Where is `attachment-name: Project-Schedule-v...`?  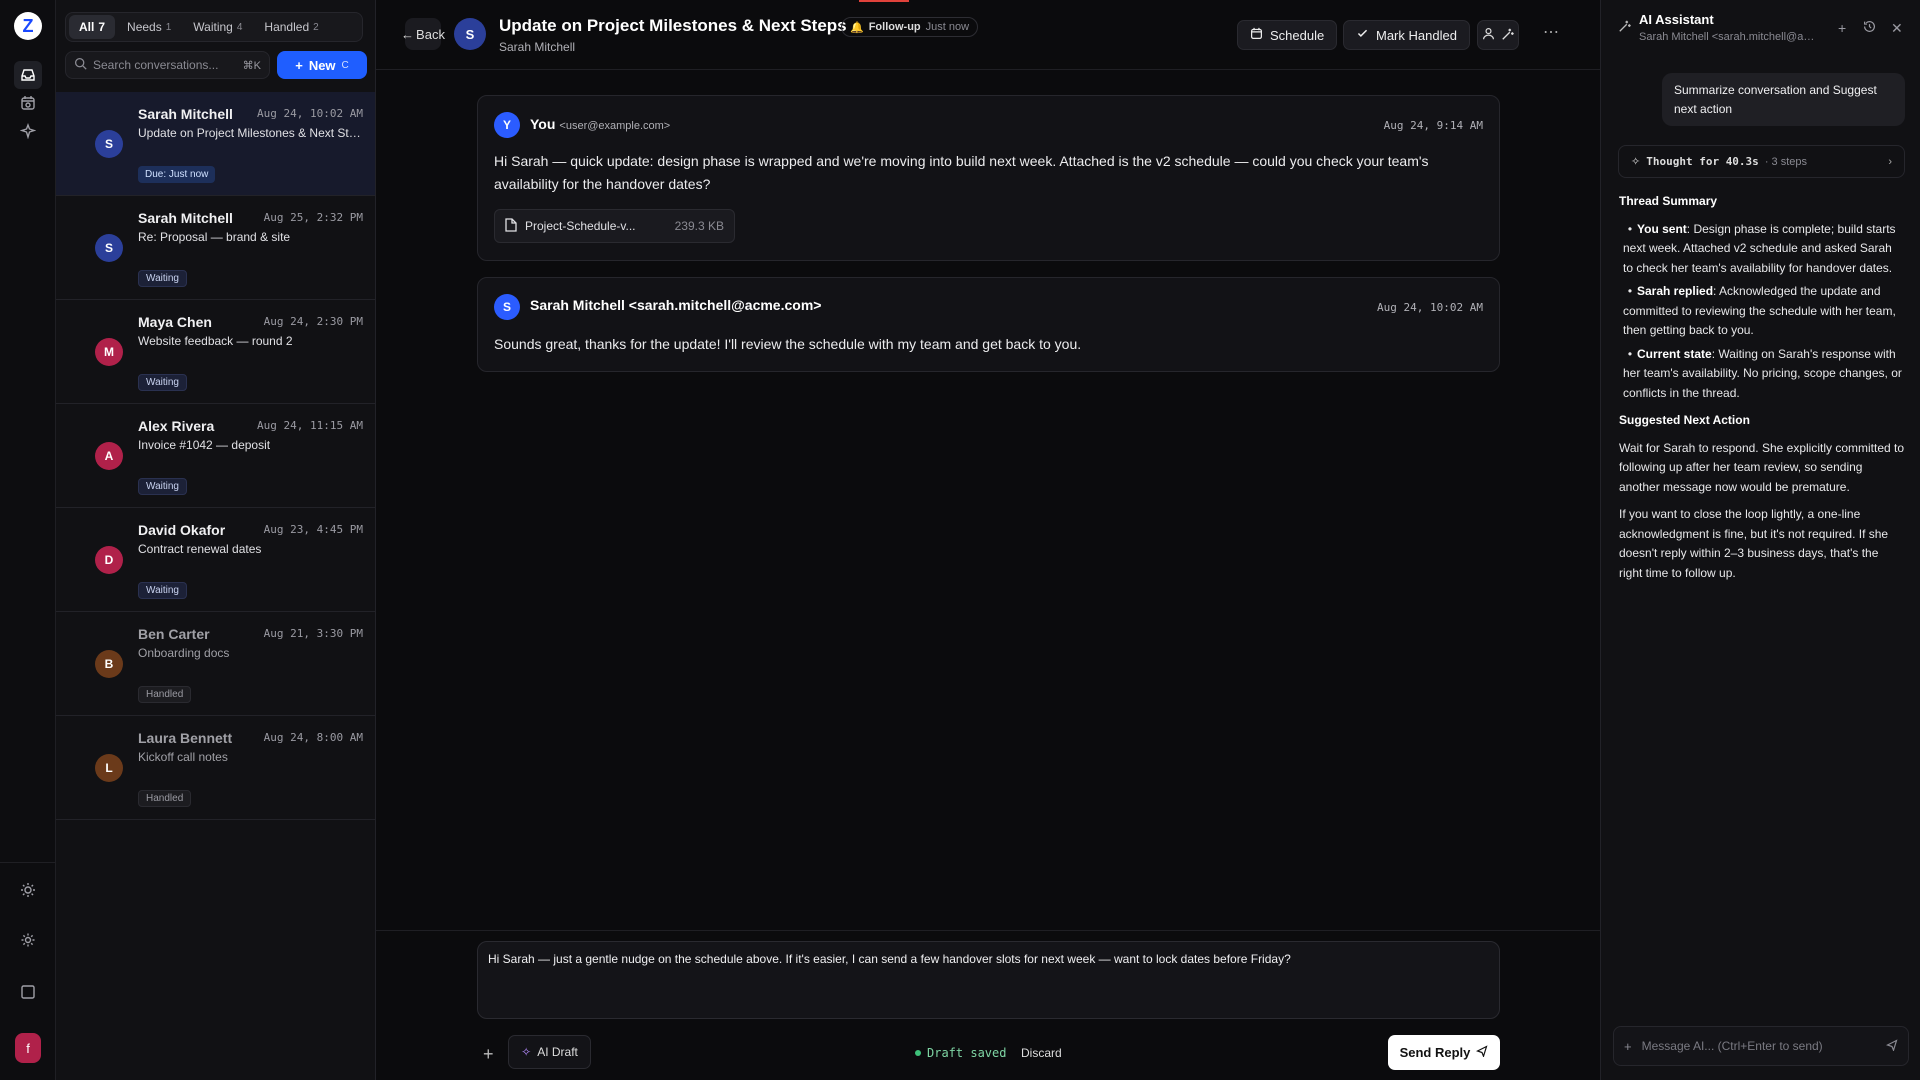
attachment-name: Project-Schedule-v... is located at coordinates (580, 226).